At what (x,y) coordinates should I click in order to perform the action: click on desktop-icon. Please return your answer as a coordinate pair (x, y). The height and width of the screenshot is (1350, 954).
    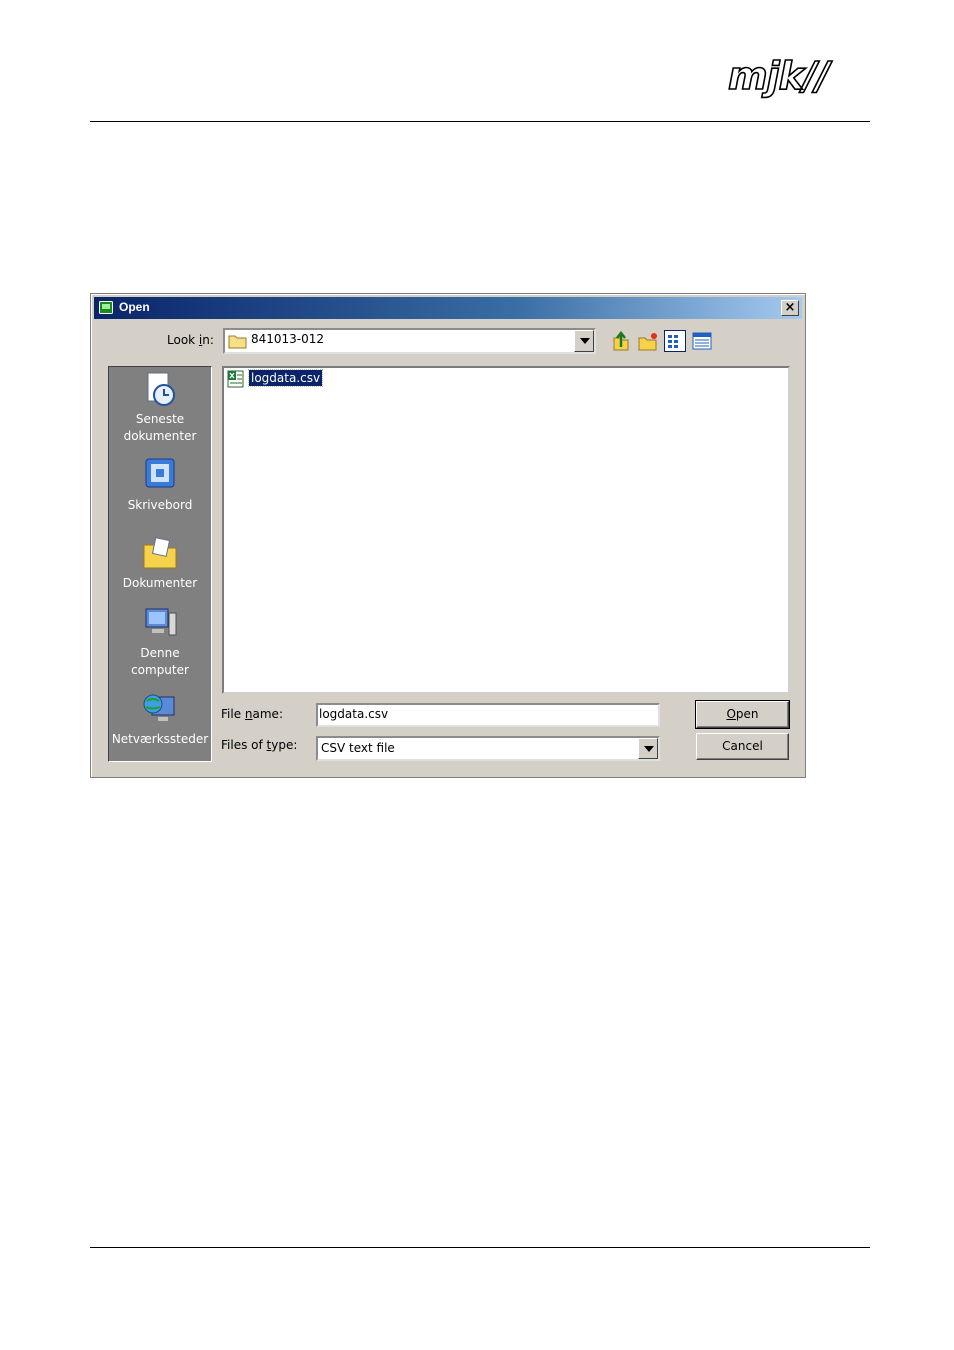
    Looking at the image, I should click on (160, 473).